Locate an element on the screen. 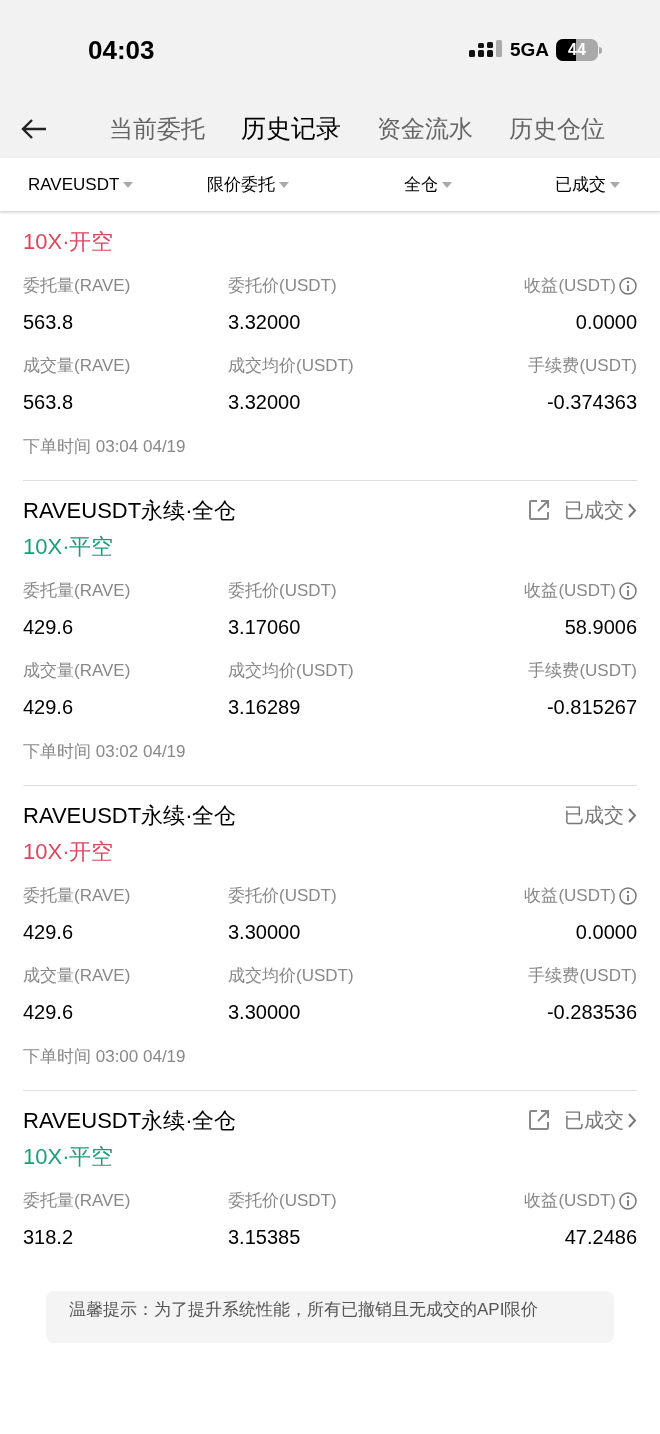  field-value: 3.17060 is located at coordinates (265, 627).